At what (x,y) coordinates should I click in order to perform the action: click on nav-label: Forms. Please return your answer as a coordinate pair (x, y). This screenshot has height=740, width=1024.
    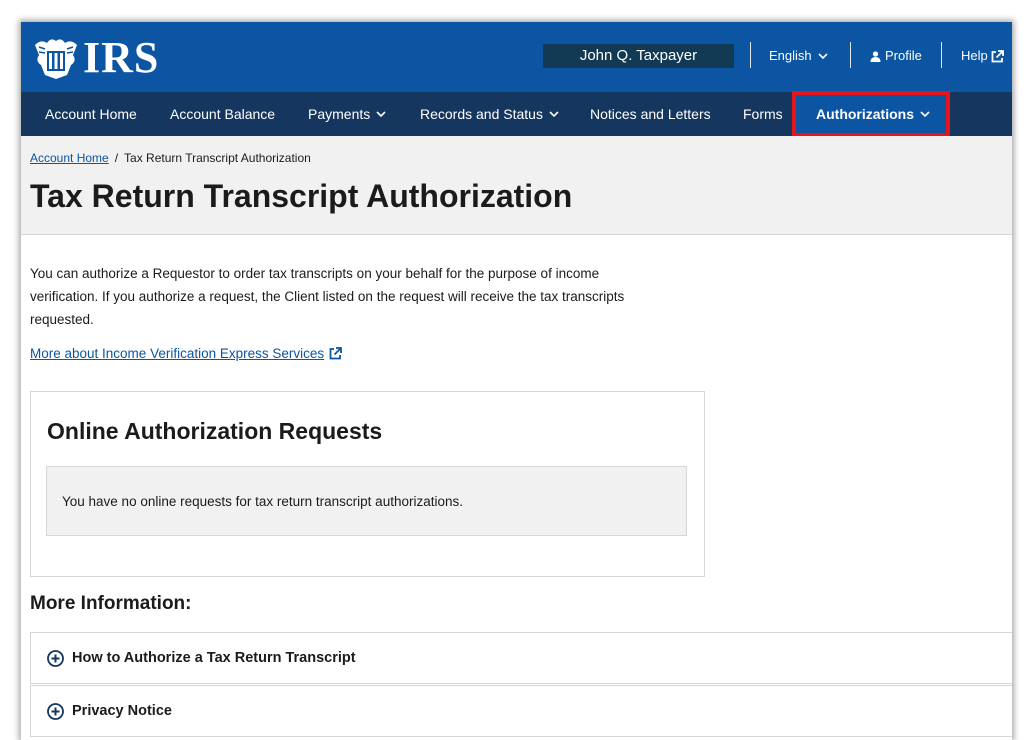
    Looking at the image, I should click on (763, 114).